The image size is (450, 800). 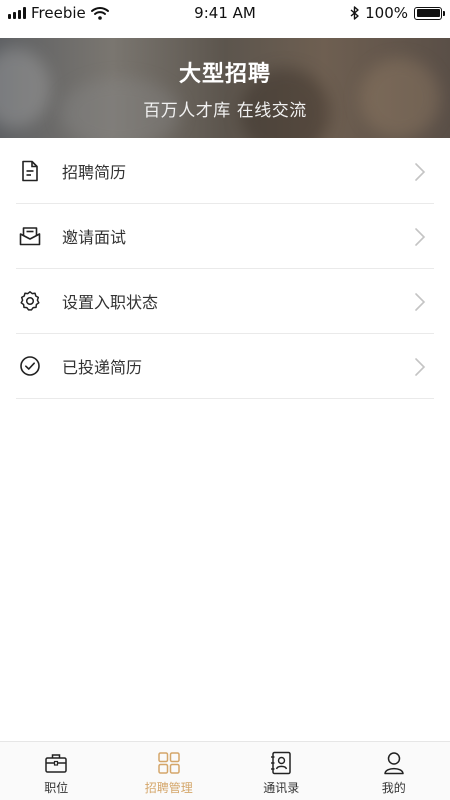 What do you see at coordinates (225, 171) in the screenshot?
I see `menu-item-resumes: 招聘简历` at bounding box center [225, 171].